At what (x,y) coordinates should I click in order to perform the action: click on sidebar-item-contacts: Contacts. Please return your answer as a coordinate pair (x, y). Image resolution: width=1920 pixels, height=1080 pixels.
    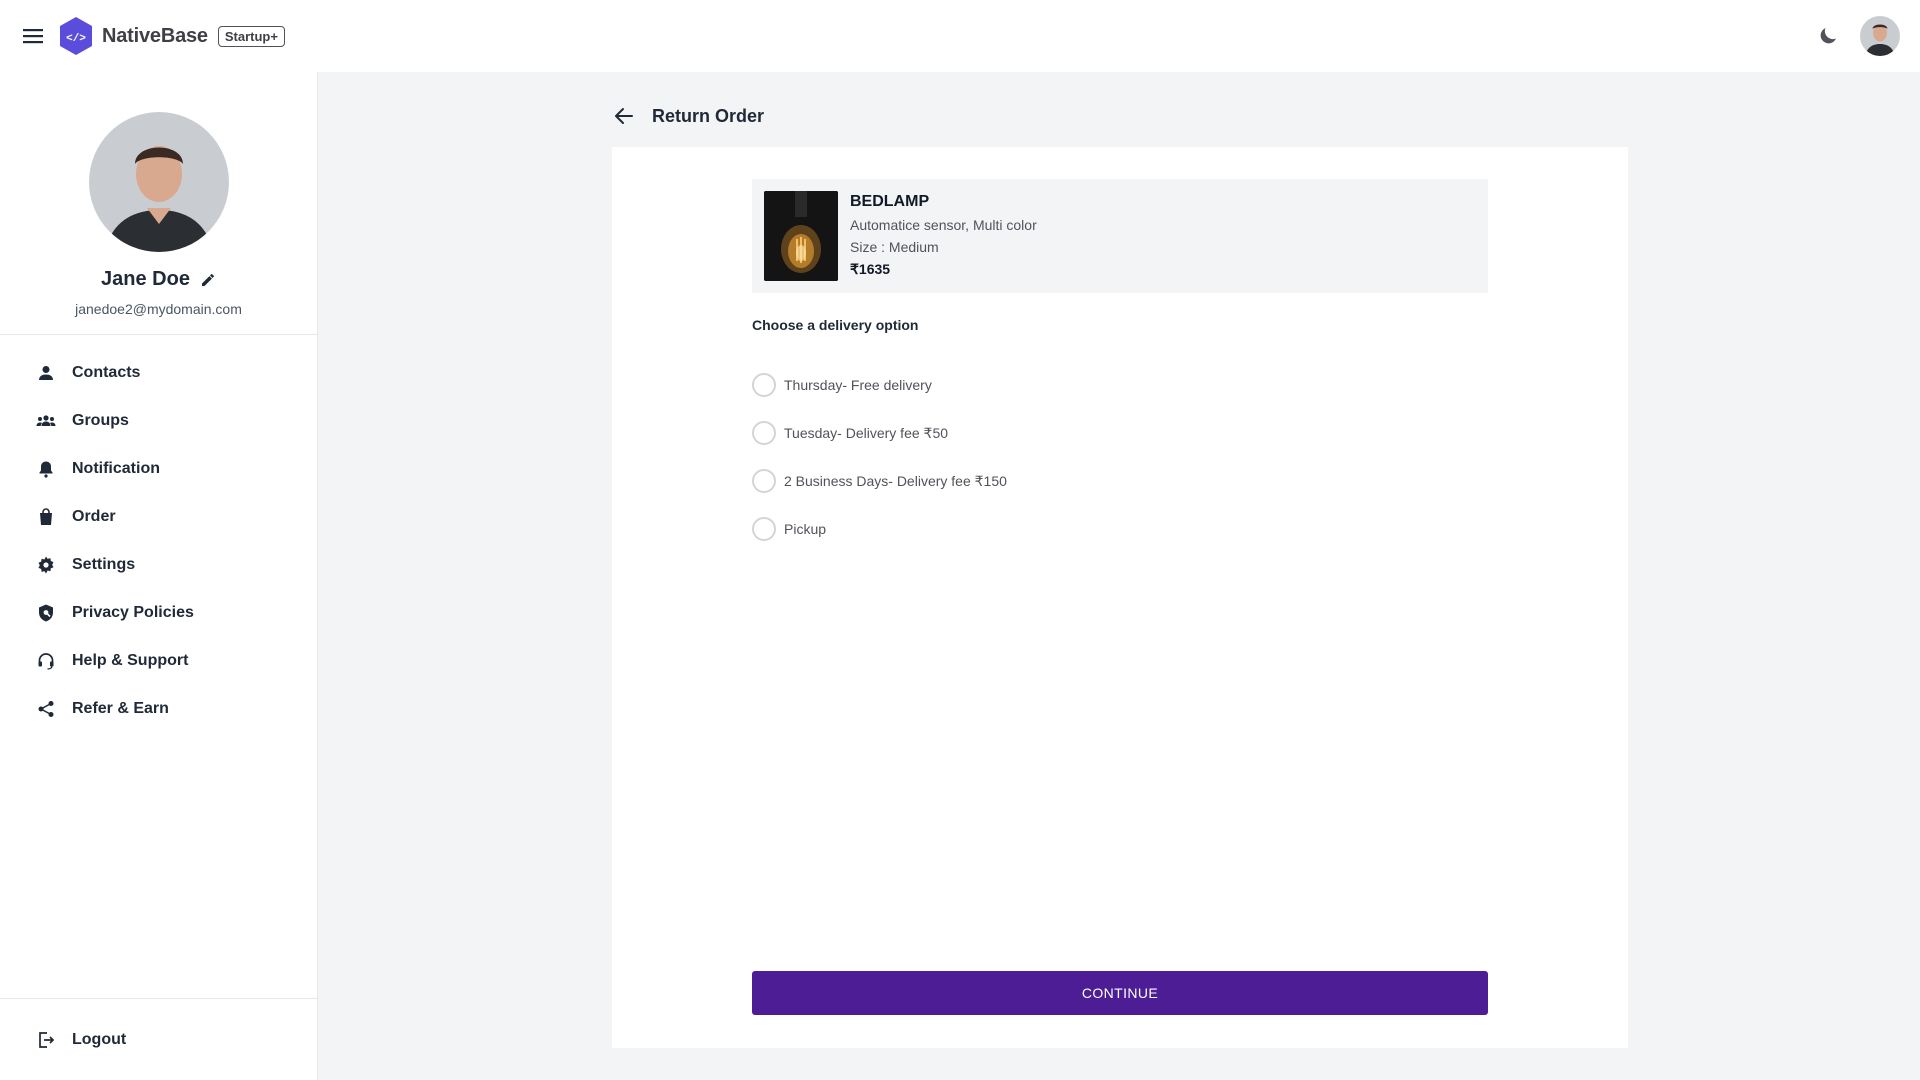
    Looking at the image, I should click on (158, 373).